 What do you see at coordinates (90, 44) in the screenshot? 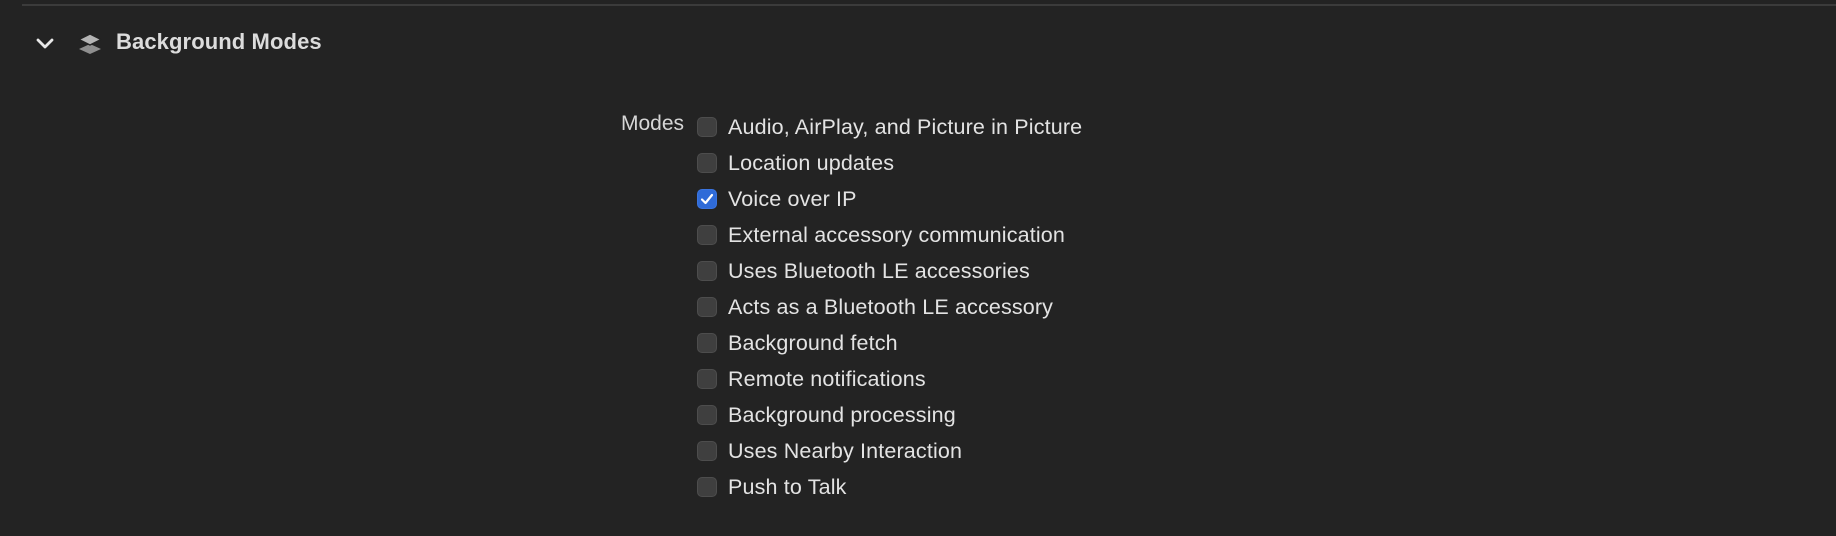
I see `layers-icon` at bounding box center [90, 44].